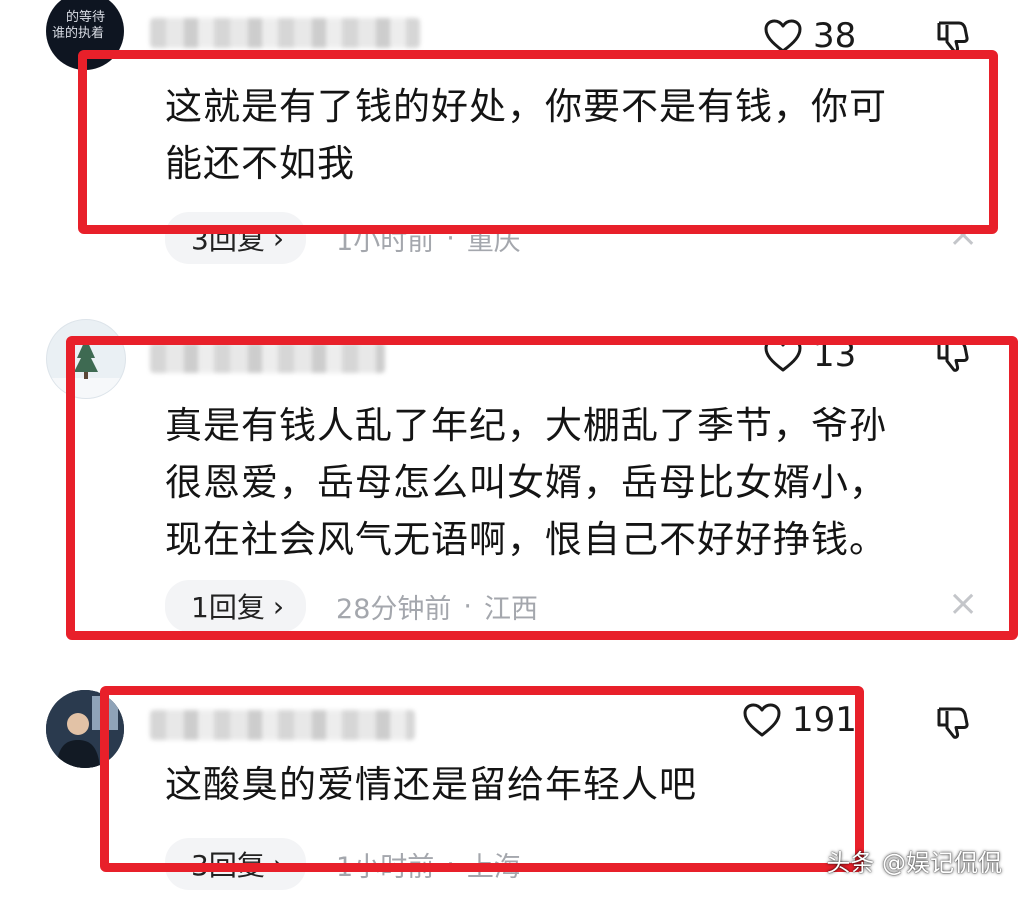 This screenshot has width=1024, height=900. What do you see at coordinates (783, 36) in the screenshot?
I see `heart-outline-icon` at bounding box center [783, 36].